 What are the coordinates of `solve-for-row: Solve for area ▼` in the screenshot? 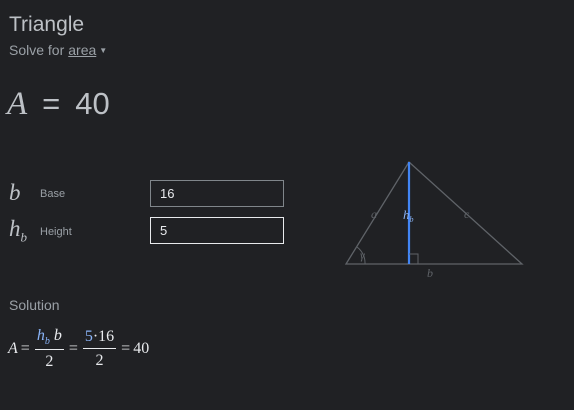 It's located at (58, 50).